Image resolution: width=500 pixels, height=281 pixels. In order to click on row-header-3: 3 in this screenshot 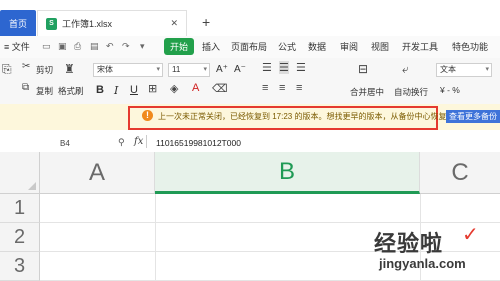, I will do `click(20, 266)`.